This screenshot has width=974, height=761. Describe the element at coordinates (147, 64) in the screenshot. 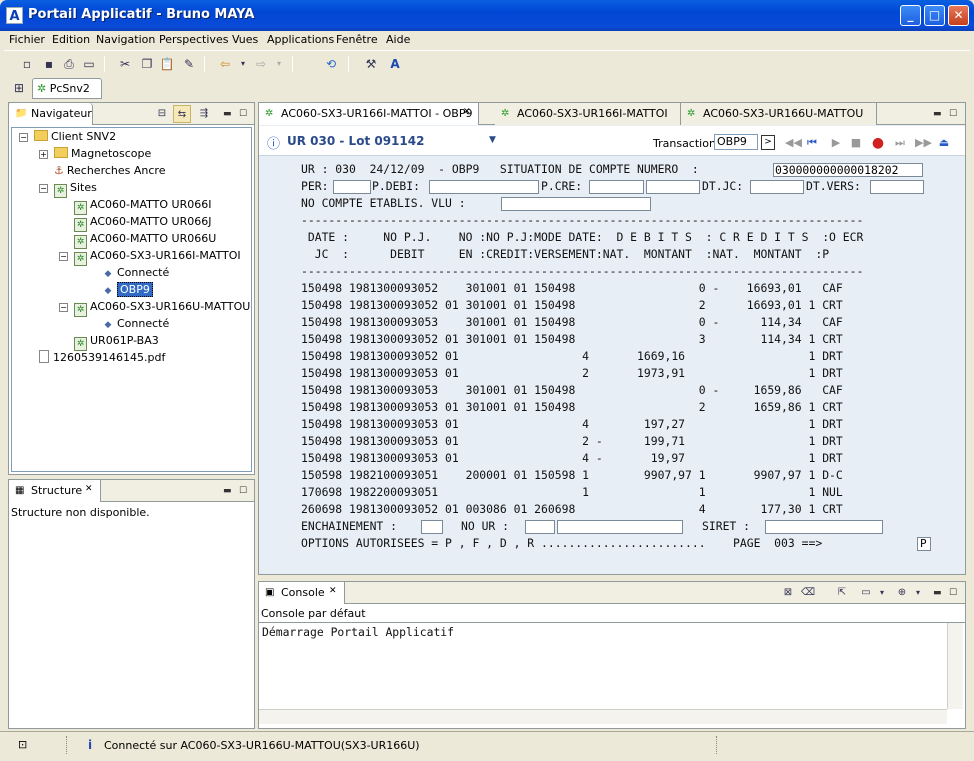

I see `copy-icon: ❐` at that location.